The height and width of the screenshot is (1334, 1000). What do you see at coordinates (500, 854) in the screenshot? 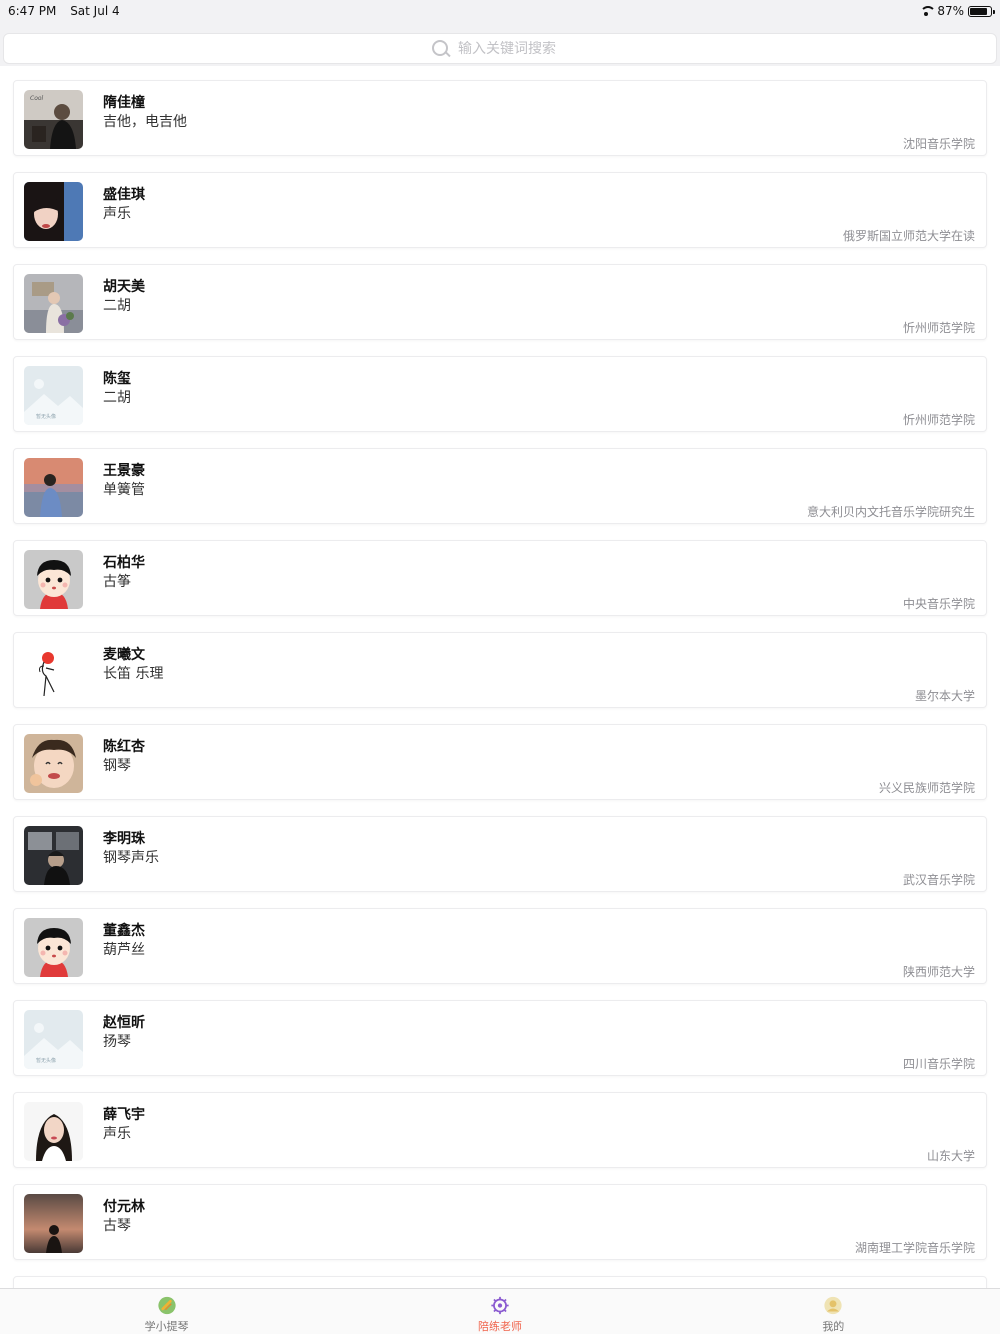
I see `teacher-card: 李明珠钢琴声乐武汉音乐学院` at bounding box center [500, 854].